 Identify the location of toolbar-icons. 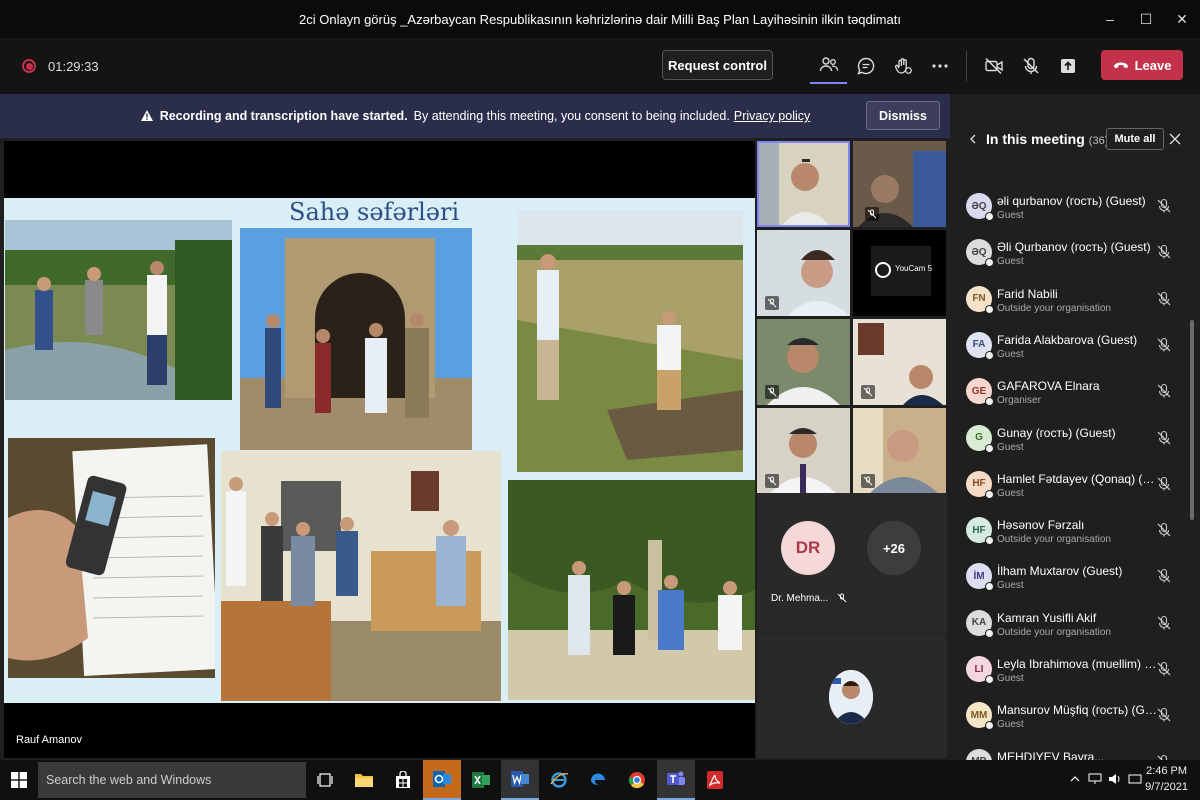
(948, 66).